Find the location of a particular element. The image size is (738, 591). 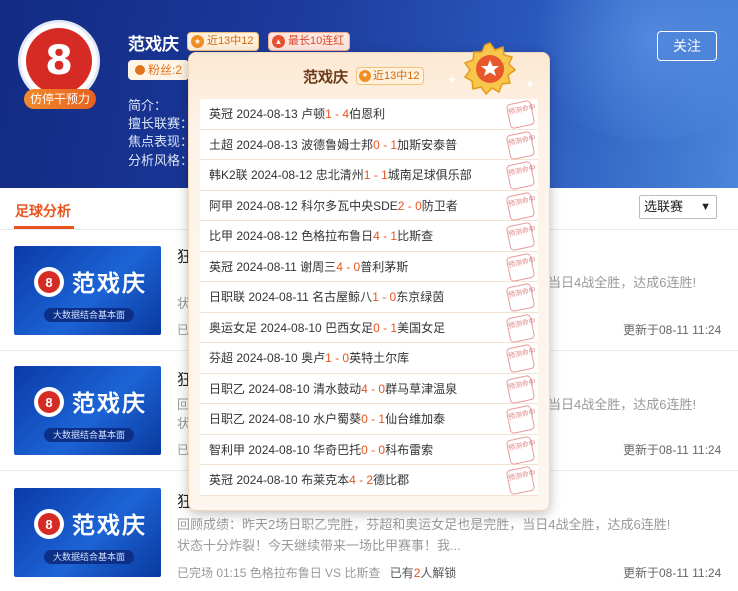

record-away-team: 美国女足 is located at coordinates (421, 327).